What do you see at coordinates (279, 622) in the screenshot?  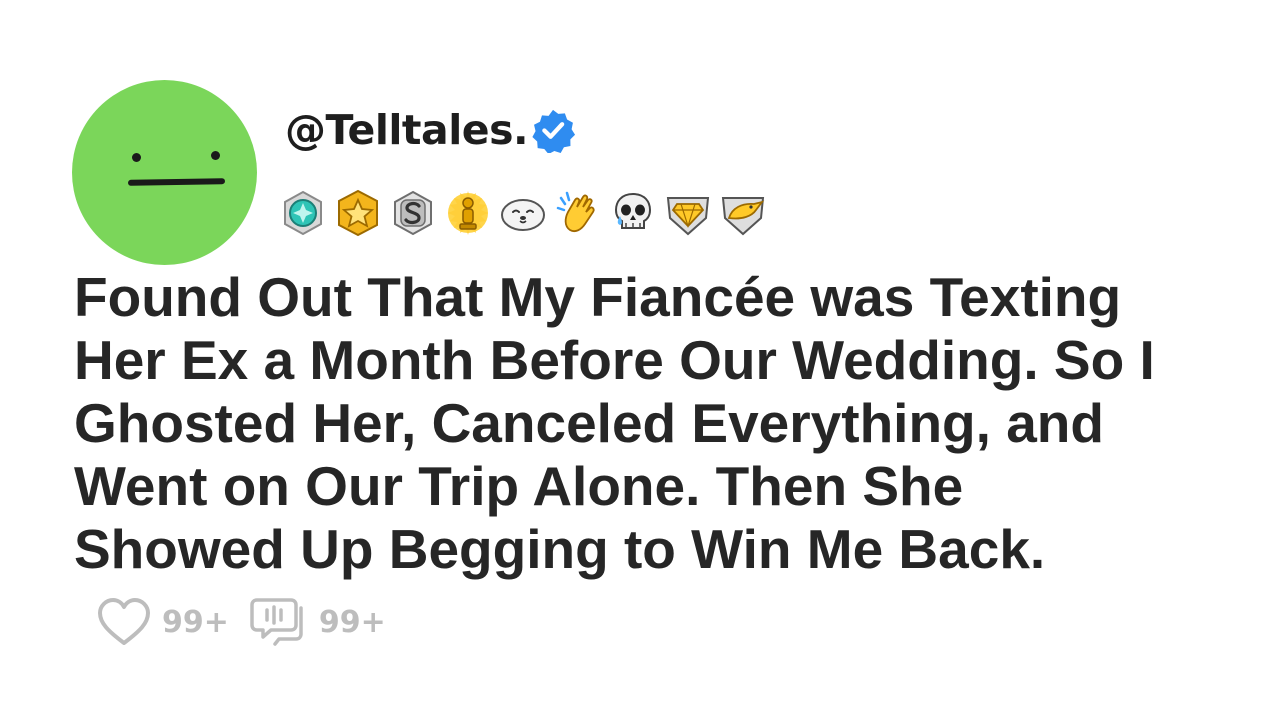 I see `comment-icon` at bounding box center [279, 622].